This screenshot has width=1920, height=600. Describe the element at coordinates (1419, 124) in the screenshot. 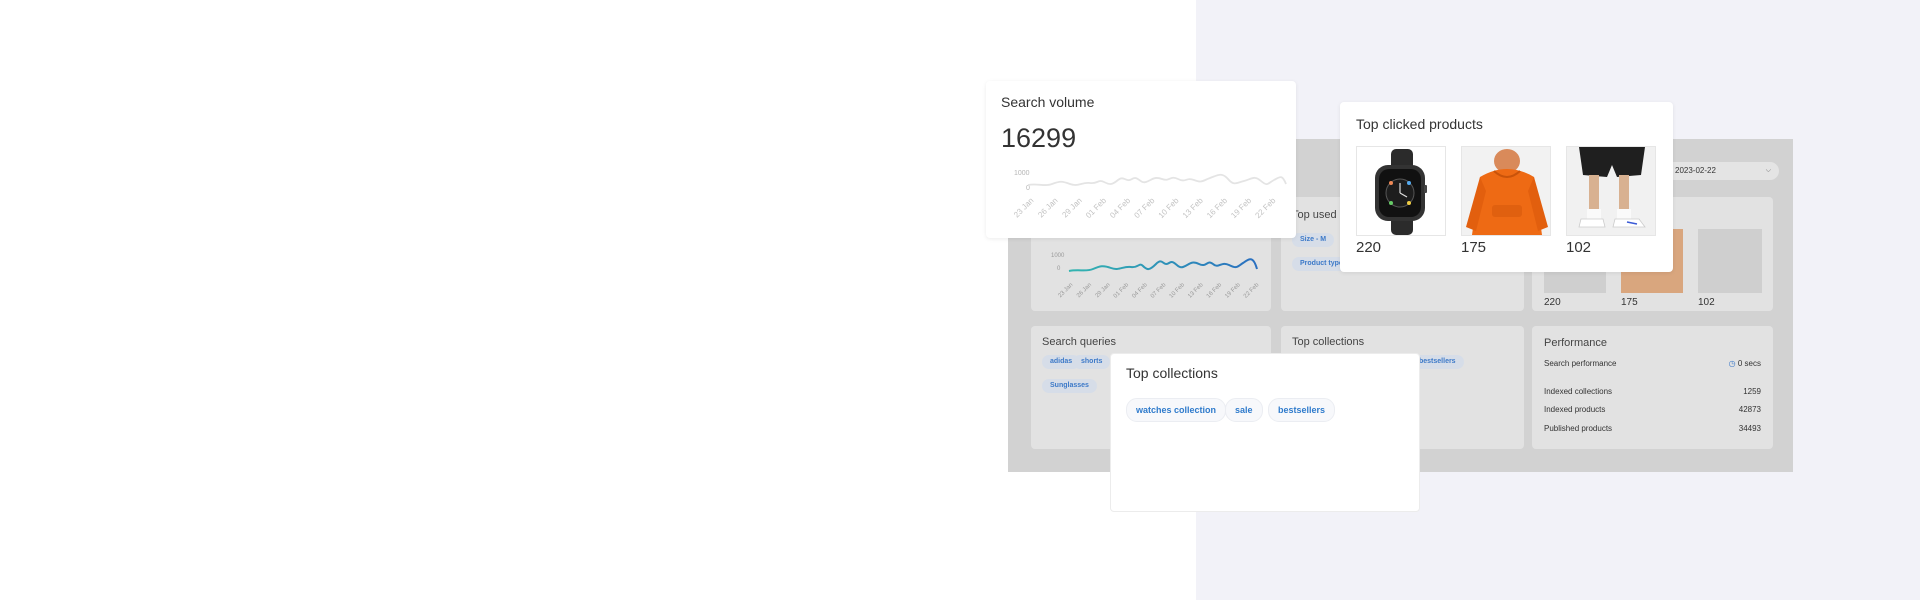

I see `top-clicked-products-title: Top clicked products` at that location.